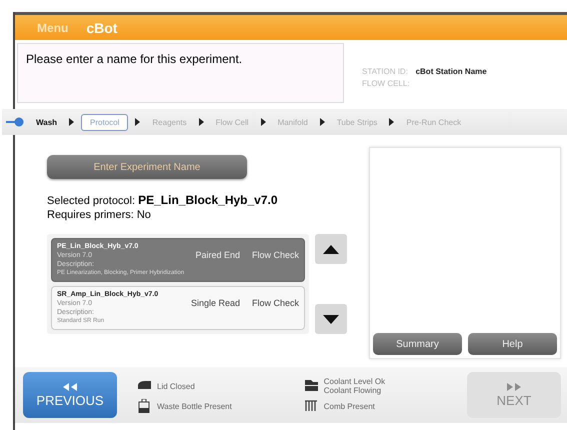 This screenshot has width=567, height=430. Describe the element at coordinates (144, 406) in the screenshot. I see `bottle-icon` at that location.